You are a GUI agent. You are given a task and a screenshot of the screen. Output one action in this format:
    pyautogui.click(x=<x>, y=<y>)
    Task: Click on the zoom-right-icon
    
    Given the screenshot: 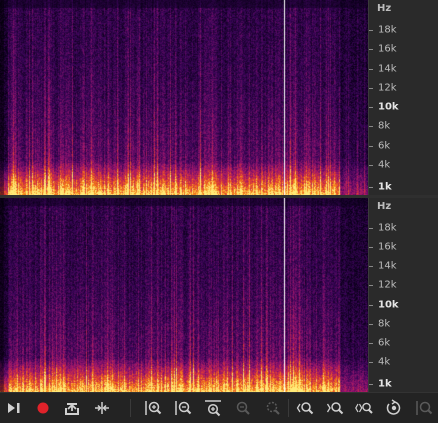 What is the action you would take?
    pyautogui.click(x=335, y=408)
    